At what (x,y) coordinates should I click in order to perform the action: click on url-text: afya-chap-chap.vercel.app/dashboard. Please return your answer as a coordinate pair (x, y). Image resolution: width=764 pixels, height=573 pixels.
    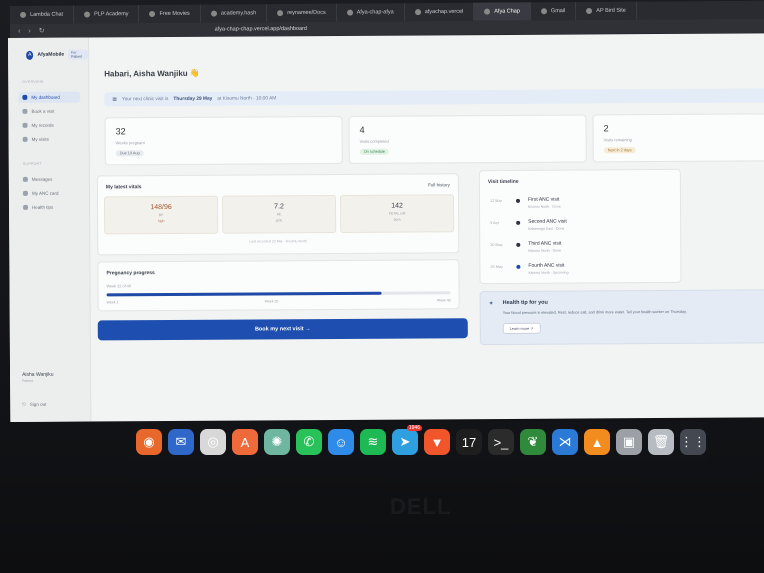
    Looking at the image, I should click on (261, 29).